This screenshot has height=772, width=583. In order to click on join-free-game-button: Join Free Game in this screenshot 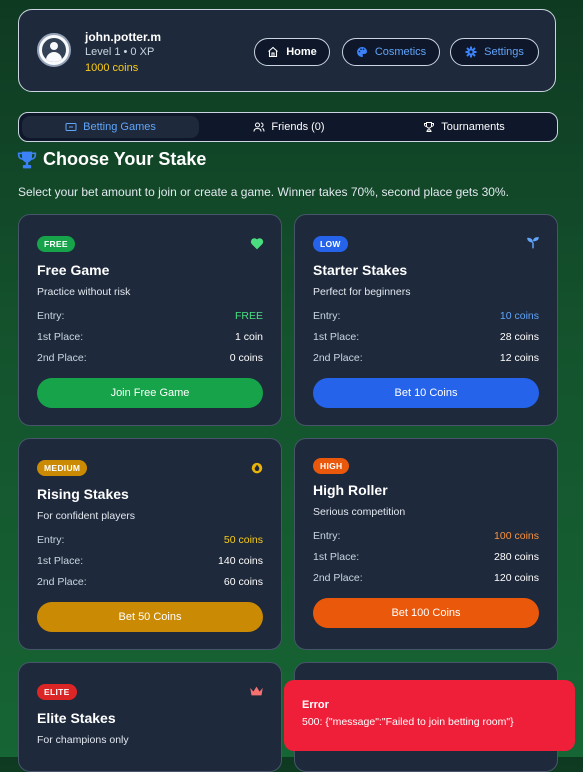, I will do `click(150, 393)`.